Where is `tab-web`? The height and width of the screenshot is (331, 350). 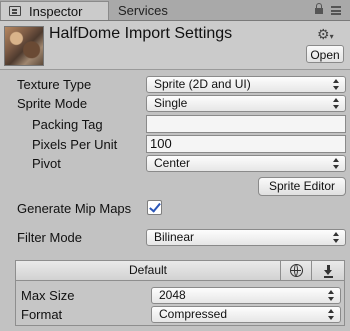
tab-web is located at coordinates (296, 270).